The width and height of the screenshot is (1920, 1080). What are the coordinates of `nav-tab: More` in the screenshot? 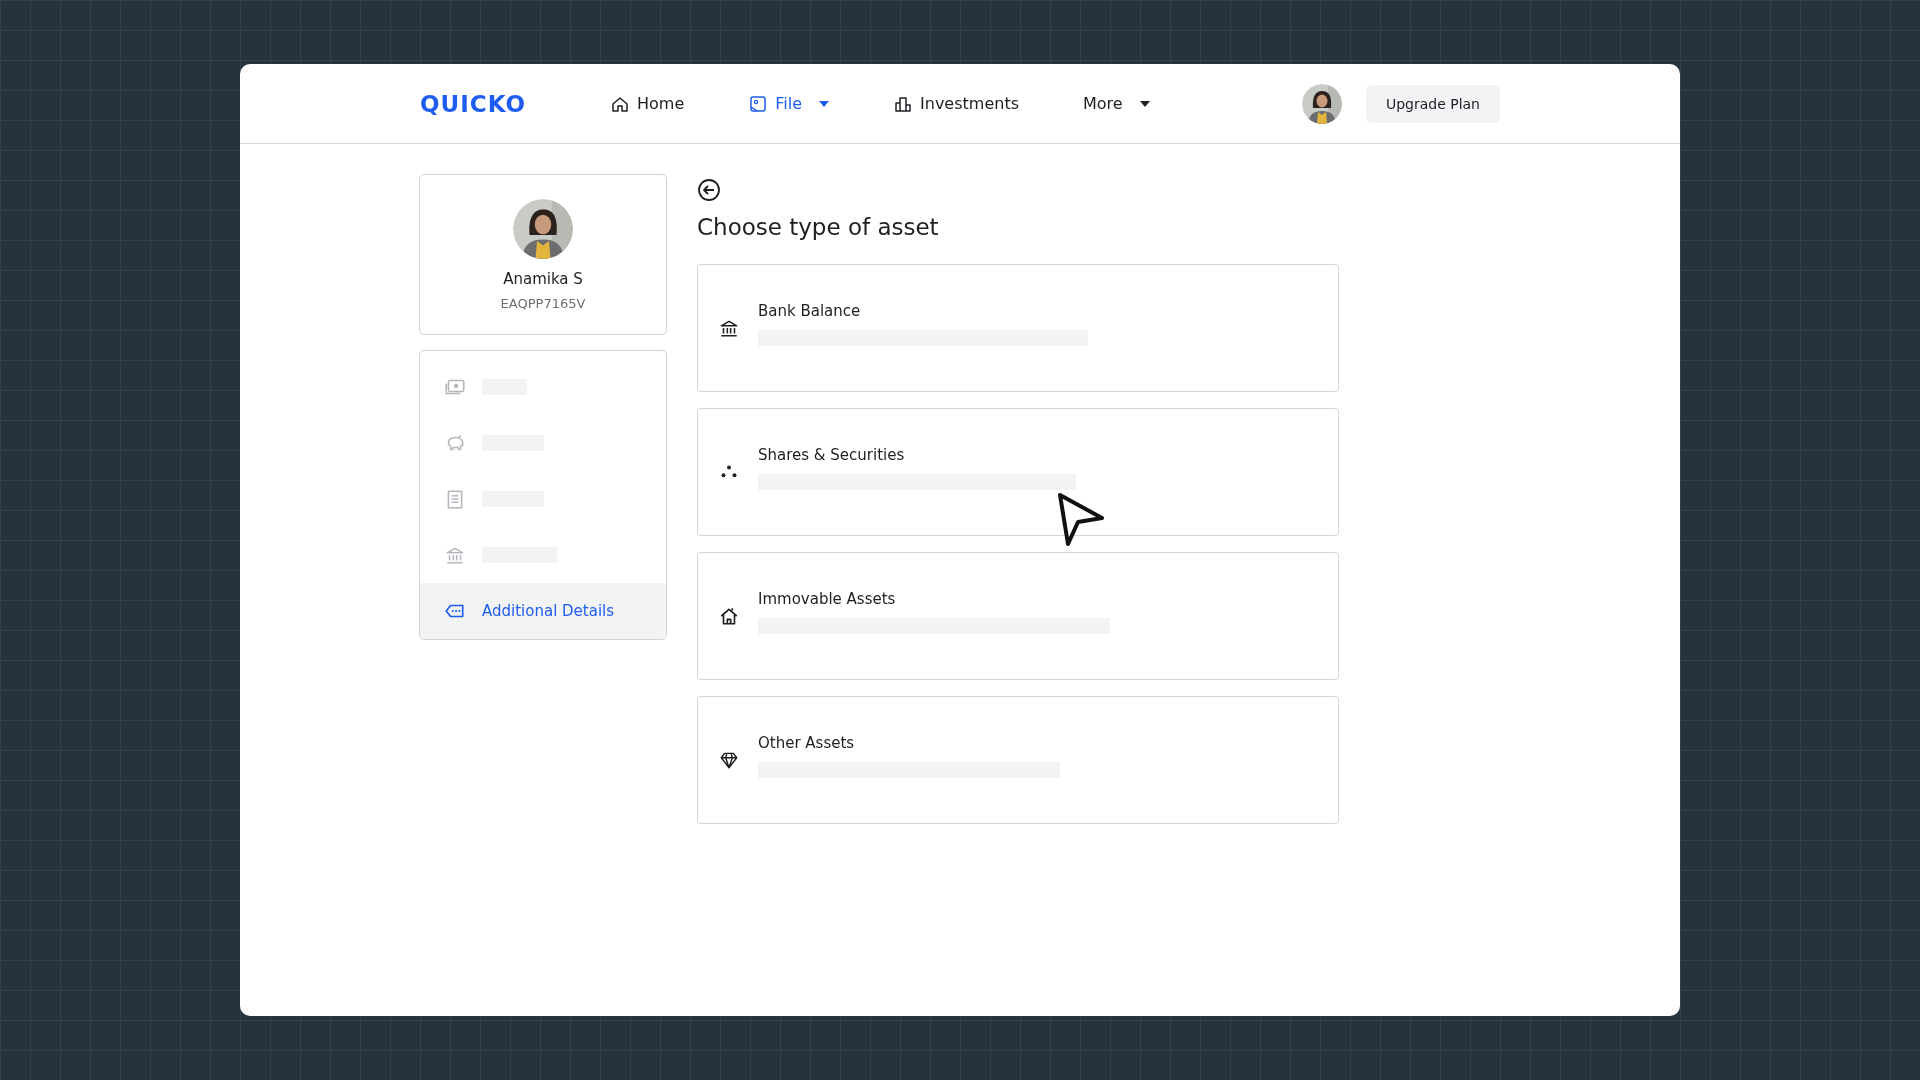 It's located at (1116, 103).